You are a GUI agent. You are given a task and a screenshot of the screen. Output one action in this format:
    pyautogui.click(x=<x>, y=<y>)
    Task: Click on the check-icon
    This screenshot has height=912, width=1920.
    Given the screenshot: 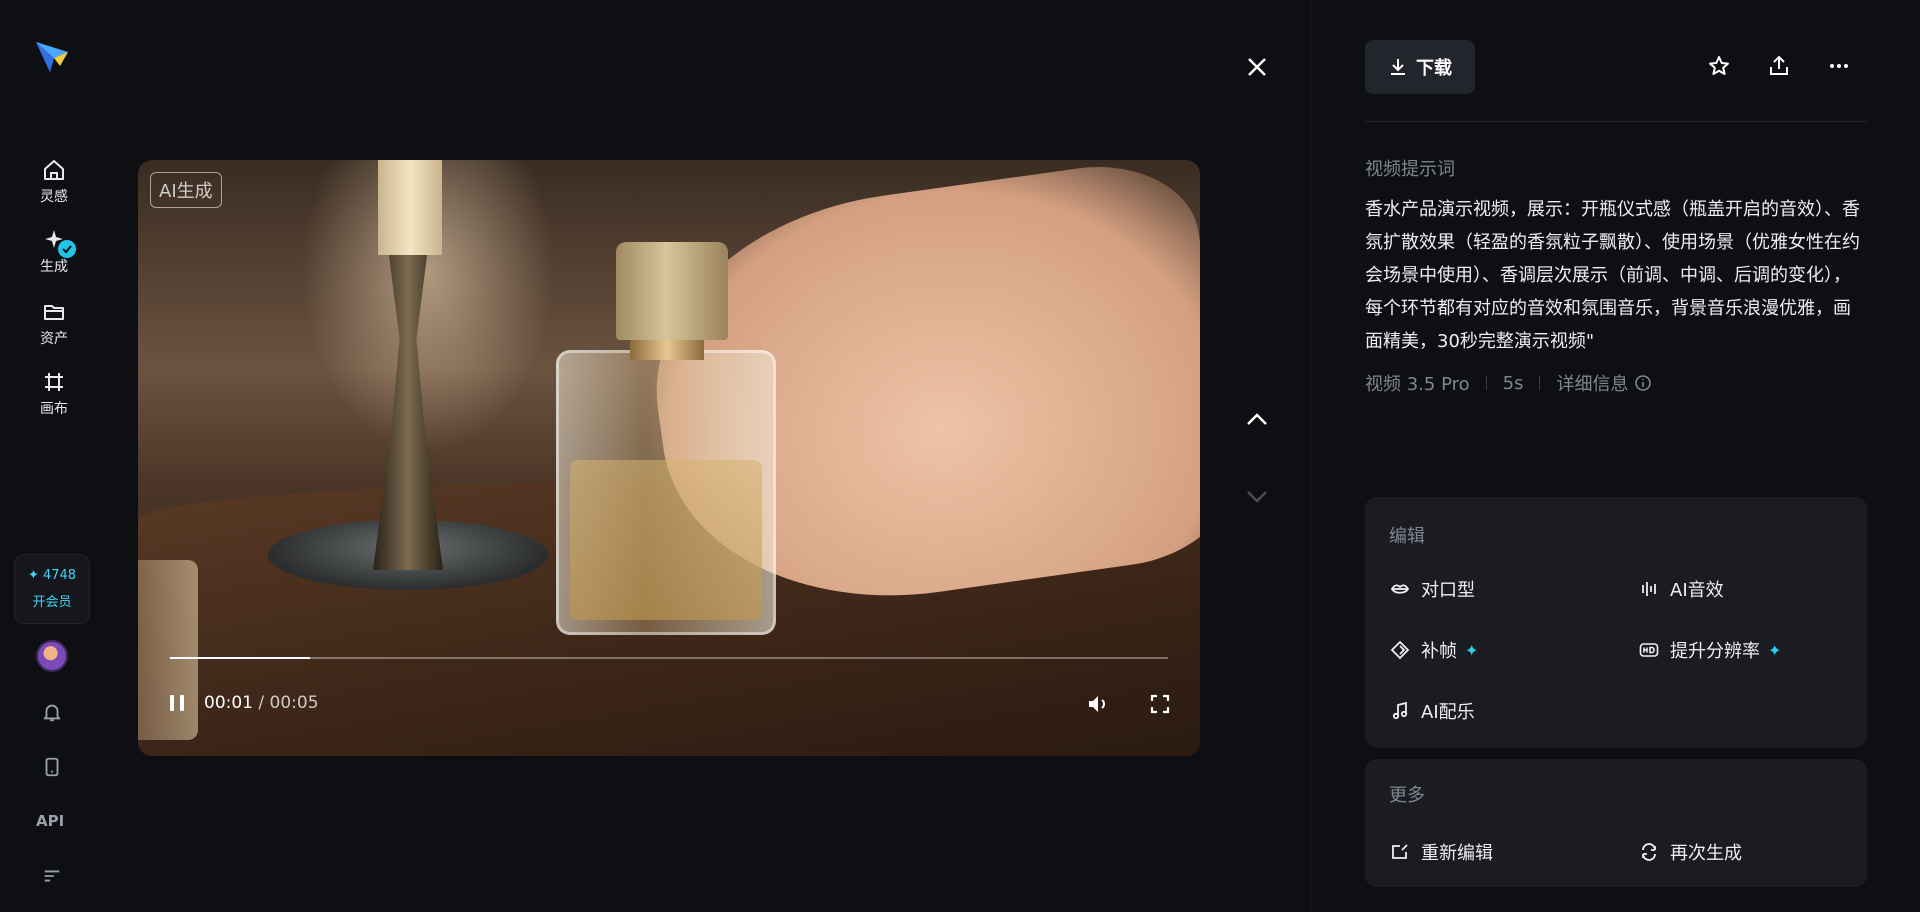 What is the action you would take?
    pyautogui.click(x=67, y=249)
    